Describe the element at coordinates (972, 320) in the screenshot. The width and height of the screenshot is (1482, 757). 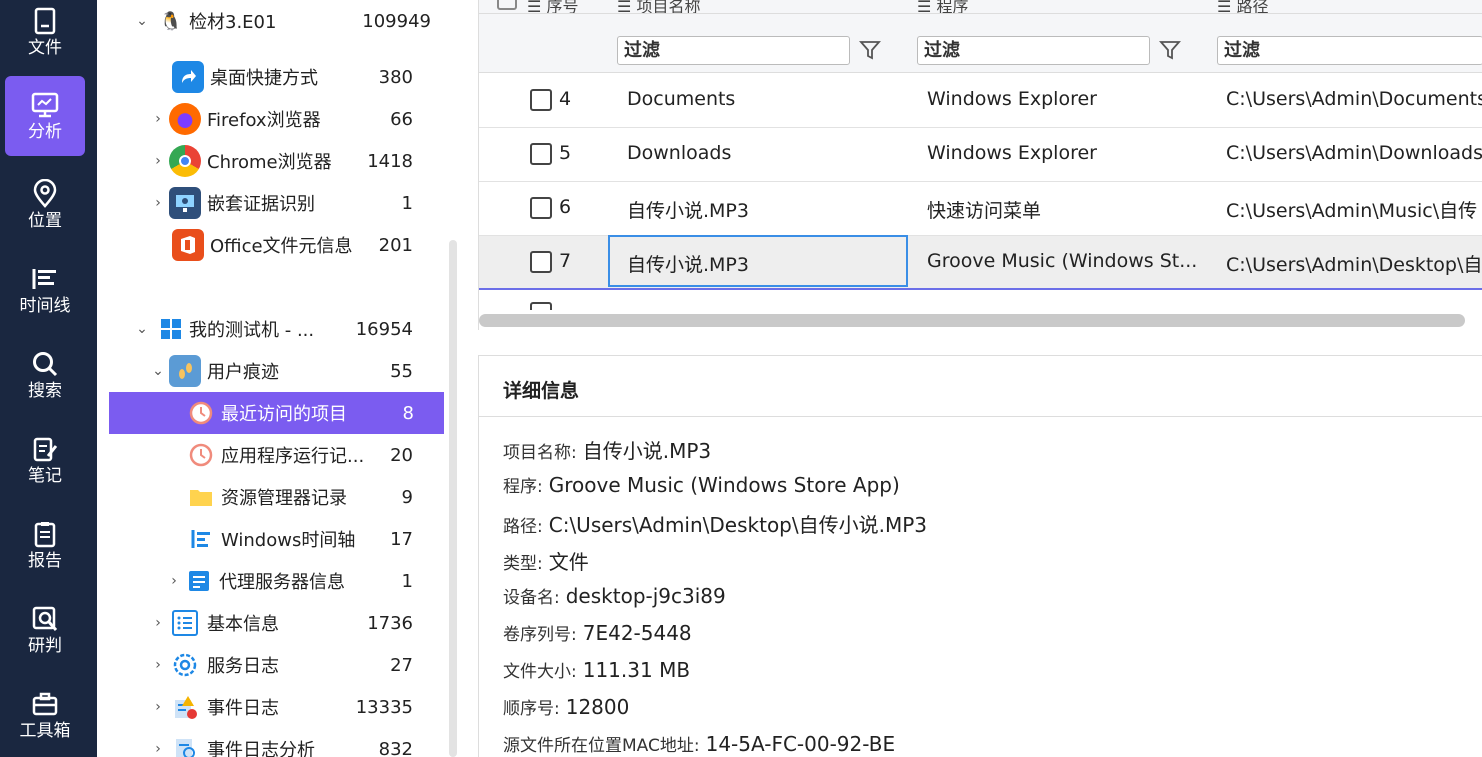
I see `horizontal-scrollbar` at that location.